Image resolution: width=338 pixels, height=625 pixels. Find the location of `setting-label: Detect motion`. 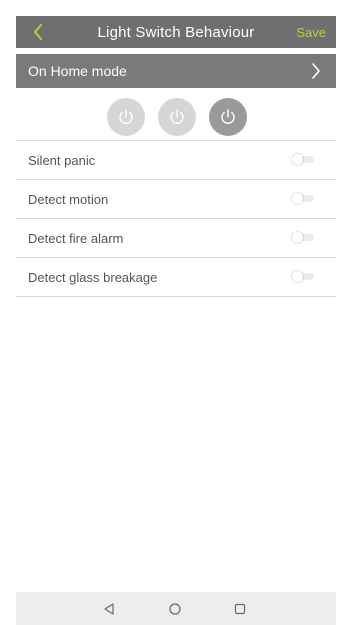

setting-label: Detect motion is located at coordinates (68, 199).